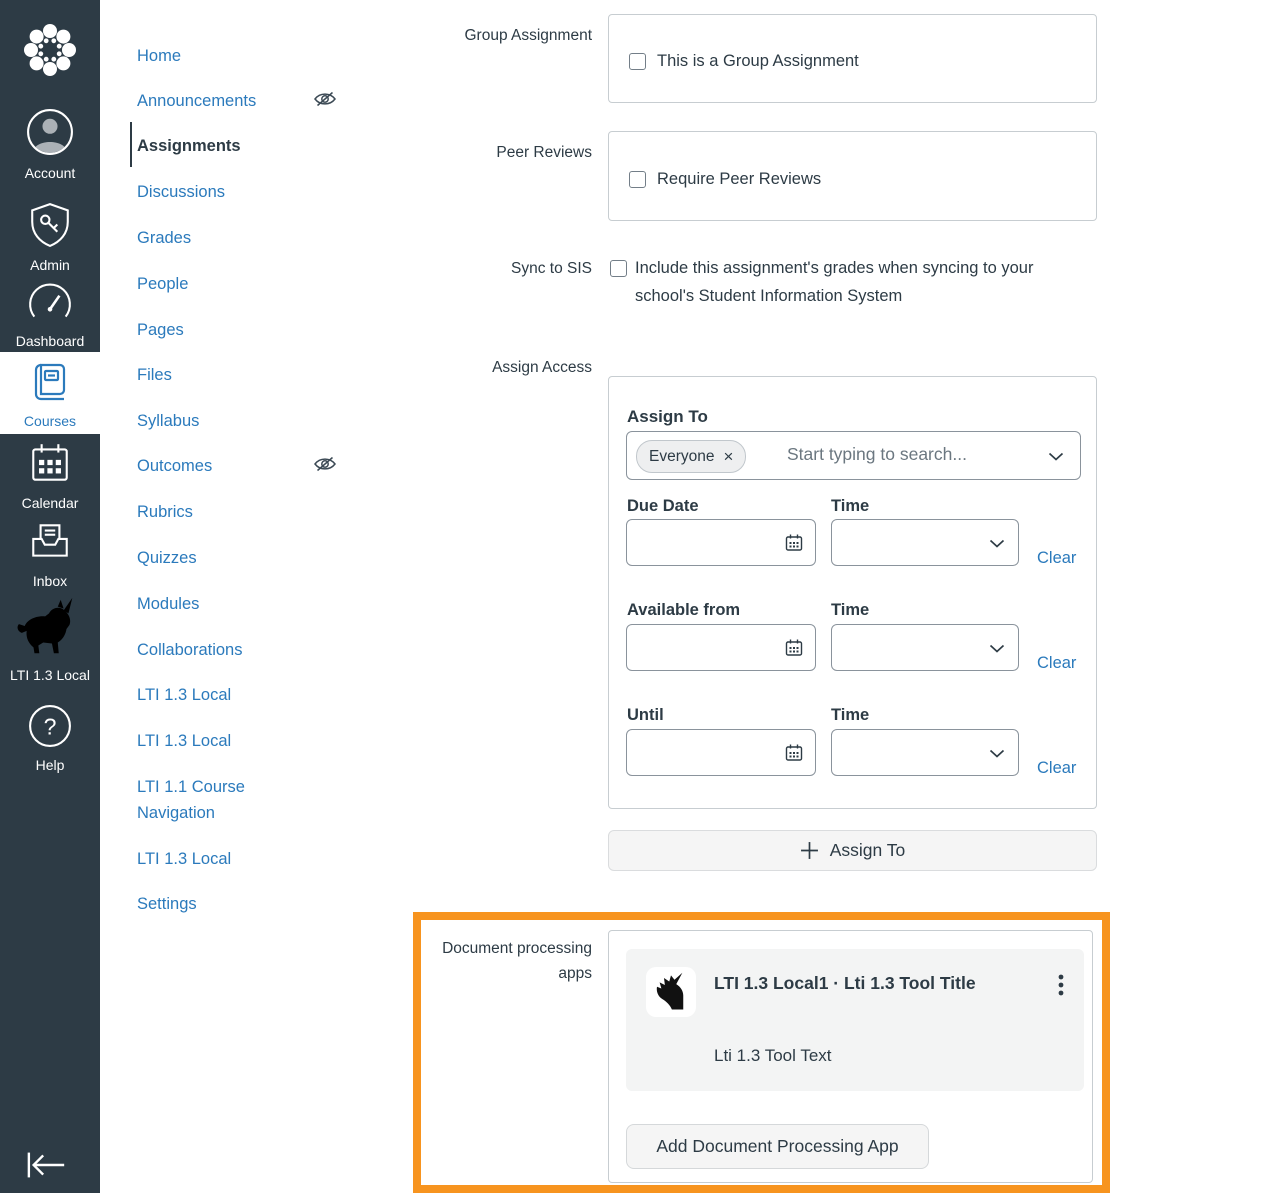 The width and height of the screenshot is (1280, 1193). What do you see at coordinates (637, 61) in the screenshot?
I see `group-assignment-checkbox` at bounding box center [637, 61].